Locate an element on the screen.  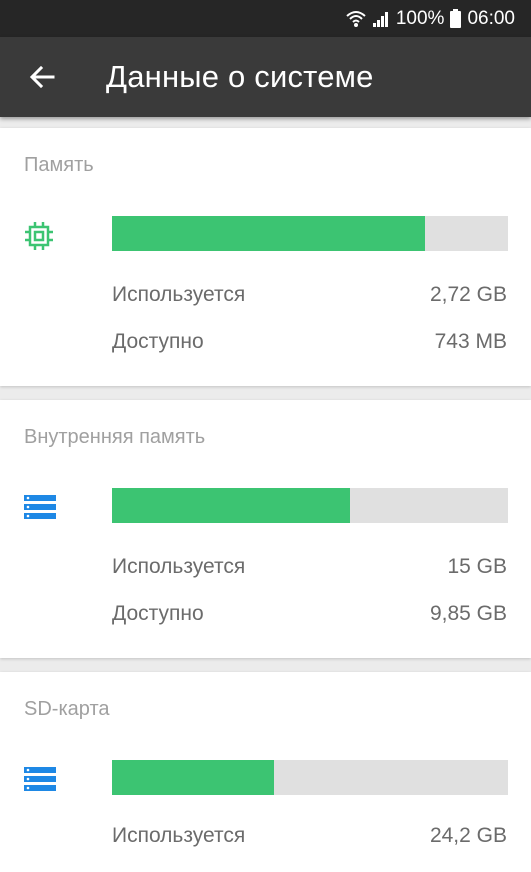
page-title: Данные о системе is located at coordinates (240, 76).